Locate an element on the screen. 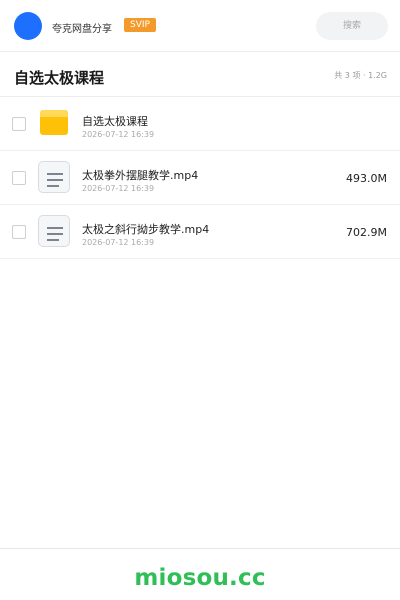 The width and height of the screenshot is (400, 600). svip-badge: SVIP is located at coordinates (140, 25).